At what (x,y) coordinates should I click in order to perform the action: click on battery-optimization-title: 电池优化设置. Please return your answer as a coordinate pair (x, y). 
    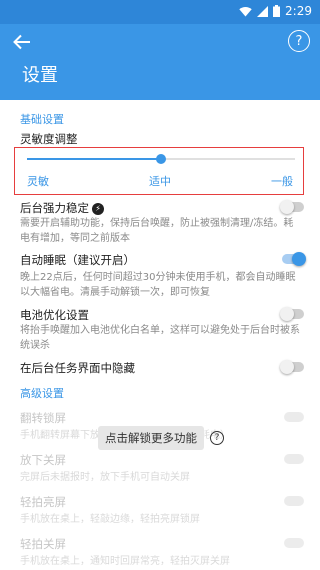
    Looking at the image, I should click on (54, 315).